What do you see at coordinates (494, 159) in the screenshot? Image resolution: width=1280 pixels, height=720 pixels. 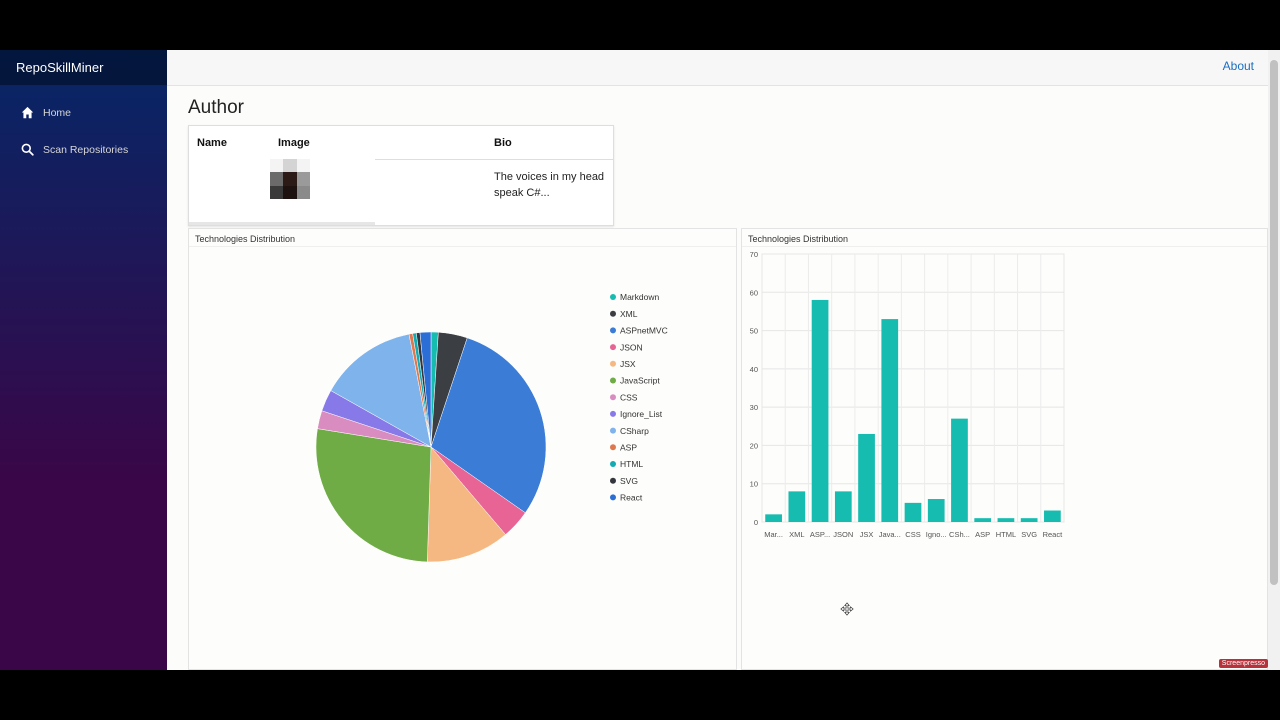 I see `header-divider` at bounding box center [494, 159].